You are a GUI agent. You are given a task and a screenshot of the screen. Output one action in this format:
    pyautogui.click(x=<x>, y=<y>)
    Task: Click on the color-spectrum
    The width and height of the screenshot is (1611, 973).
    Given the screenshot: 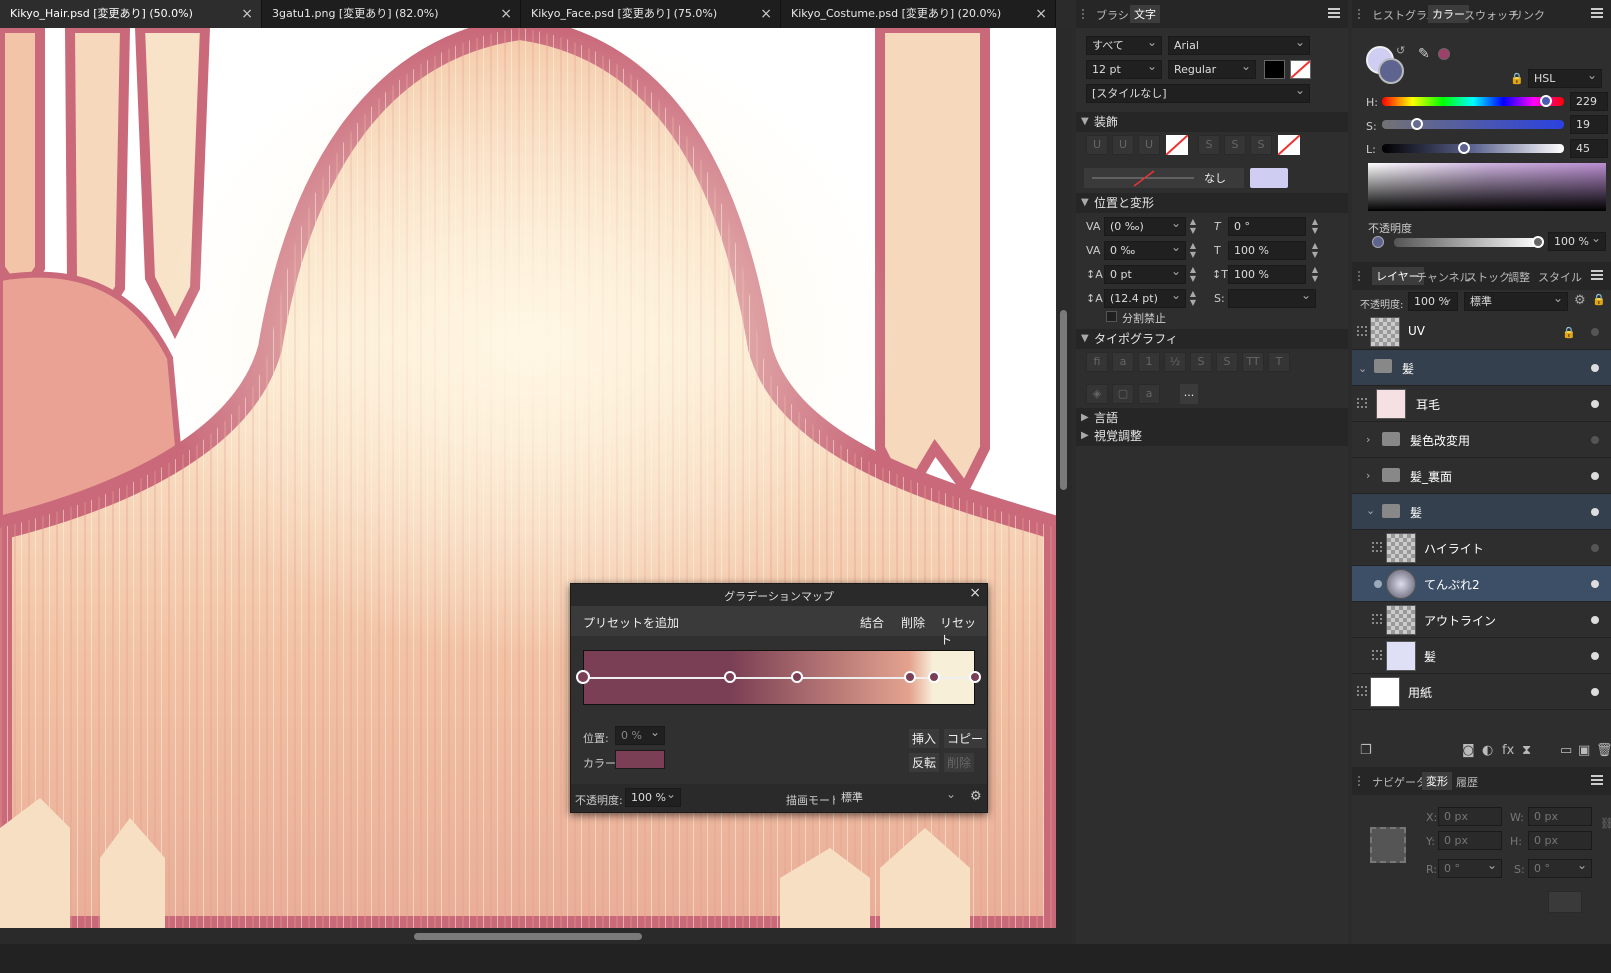 What is the action you would take?
    pyautogui.click(x=1487, y=187)
    